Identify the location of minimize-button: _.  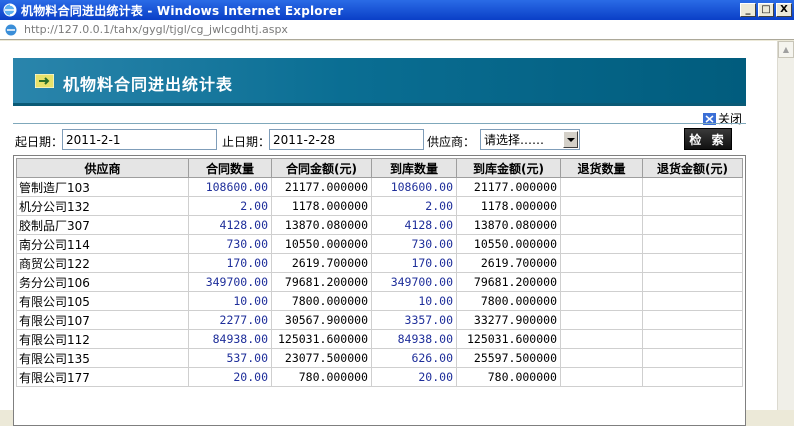
(748, 10).